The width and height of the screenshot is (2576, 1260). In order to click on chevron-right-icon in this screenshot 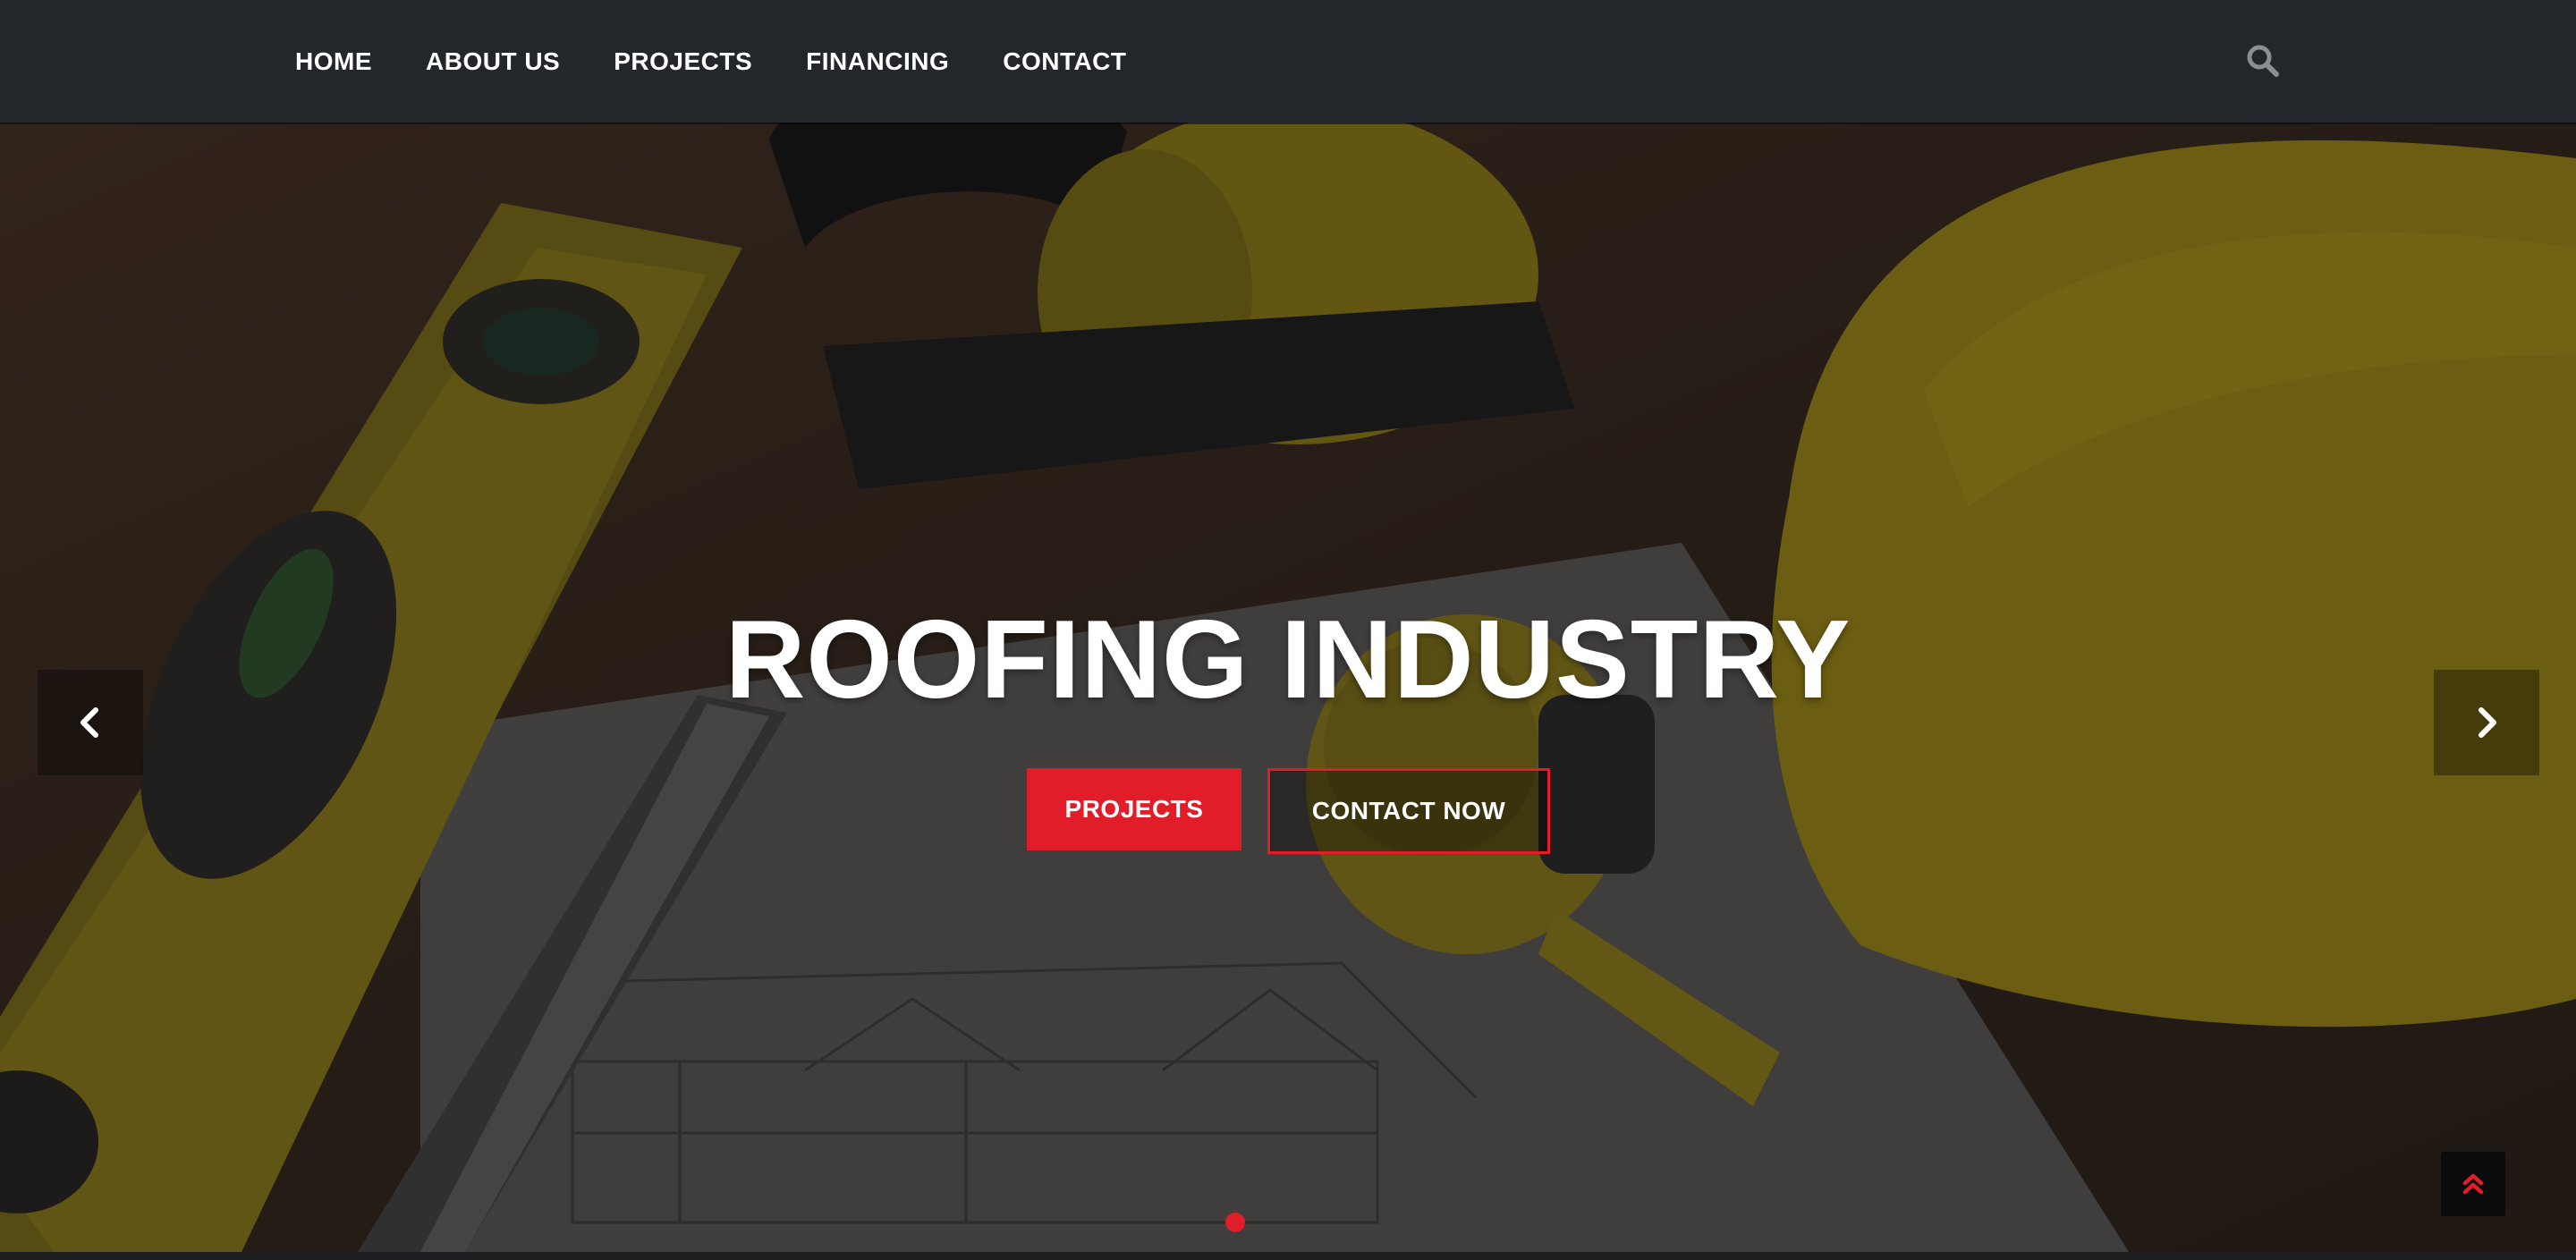, I will do `click(2487, 722)`.